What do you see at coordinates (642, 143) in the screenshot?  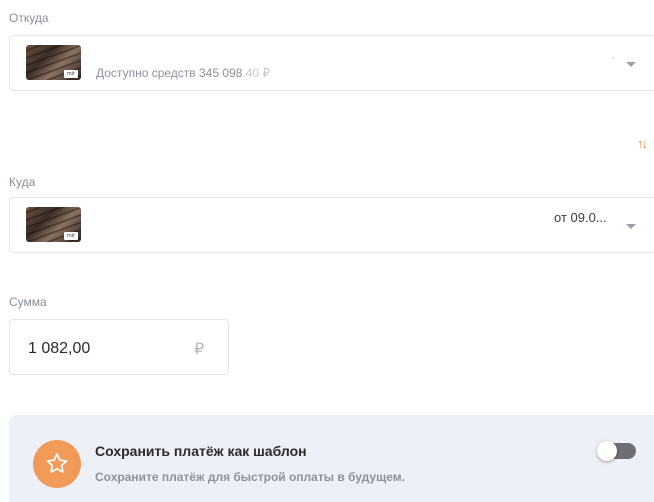 I see `swap-arrows-icon: ↑↓` at bounding box center [642, 143].